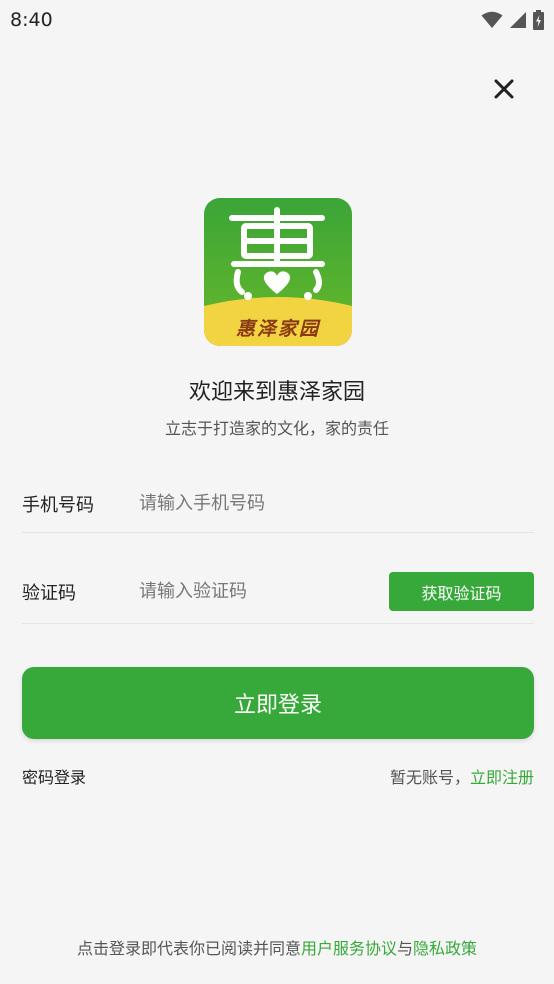 The image size is (554, 984). What do you see at coordinates (445, 948) in the screenshot?
I see `privacy-policy-link: 隐私政策` at bounding box center [445, 948].